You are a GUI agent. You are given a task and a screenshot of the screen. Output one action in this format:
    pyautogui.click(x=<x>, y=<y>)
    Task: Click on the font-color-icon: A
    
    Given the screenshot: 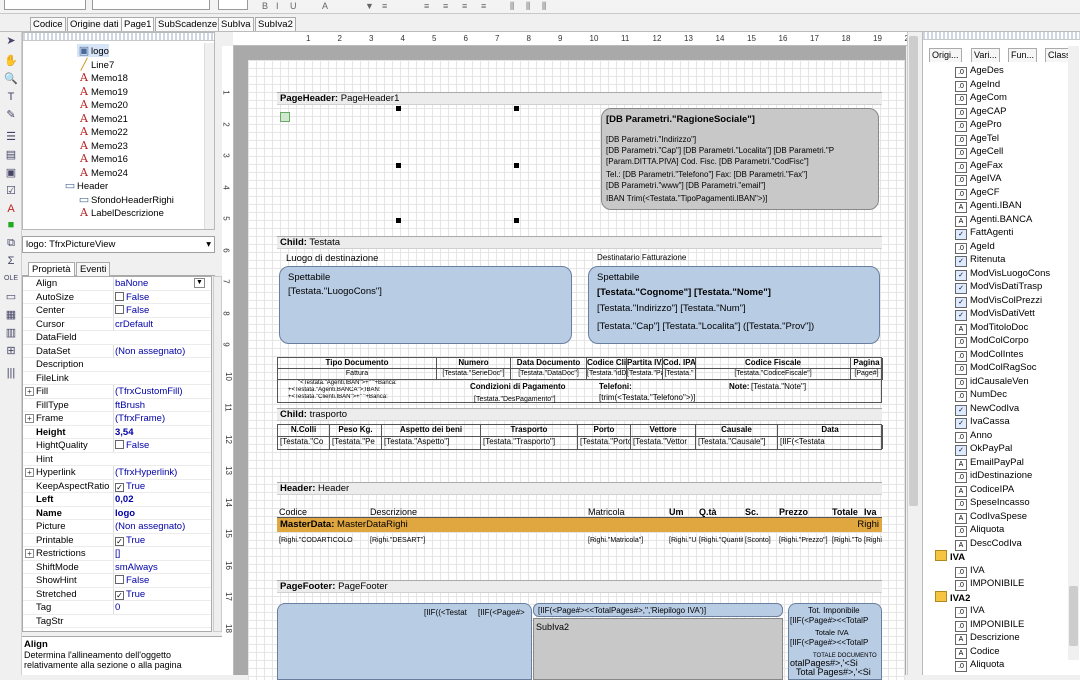 What is the action you would take?
    pyautogui.click(x=325, y=6)
    